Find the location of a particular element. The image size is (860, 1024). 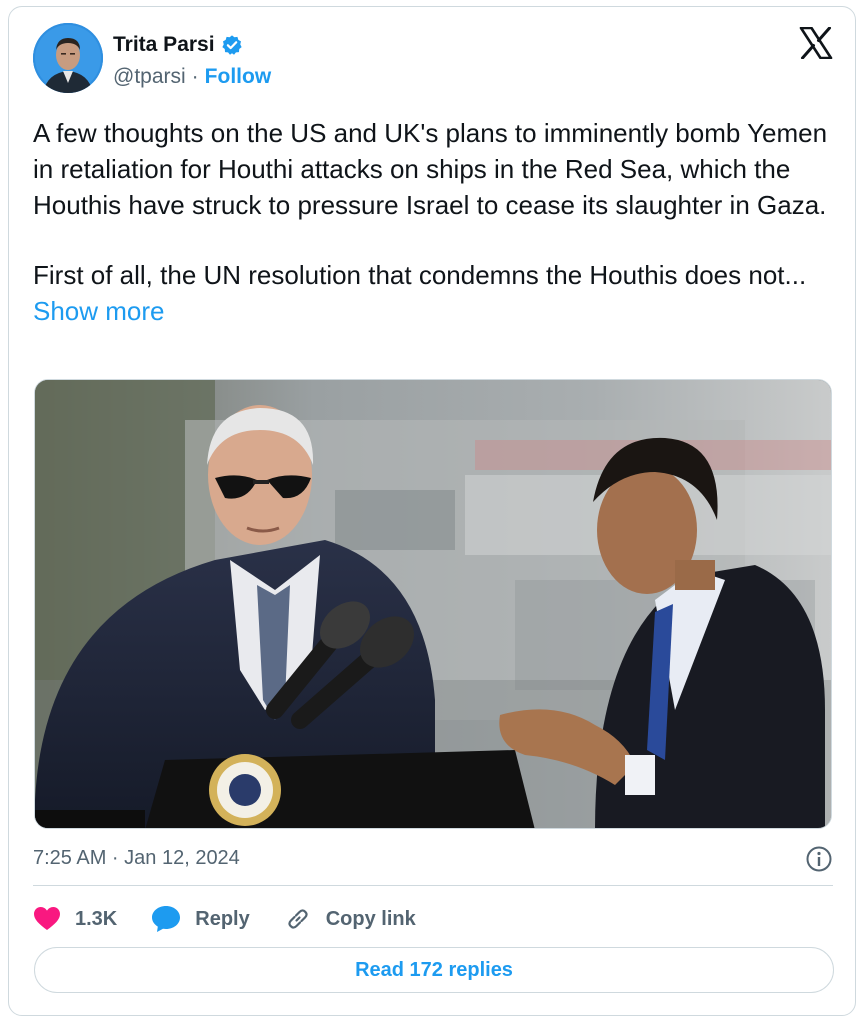

read-replies-label: Read 172 replies is located at coordinates (434, 969).